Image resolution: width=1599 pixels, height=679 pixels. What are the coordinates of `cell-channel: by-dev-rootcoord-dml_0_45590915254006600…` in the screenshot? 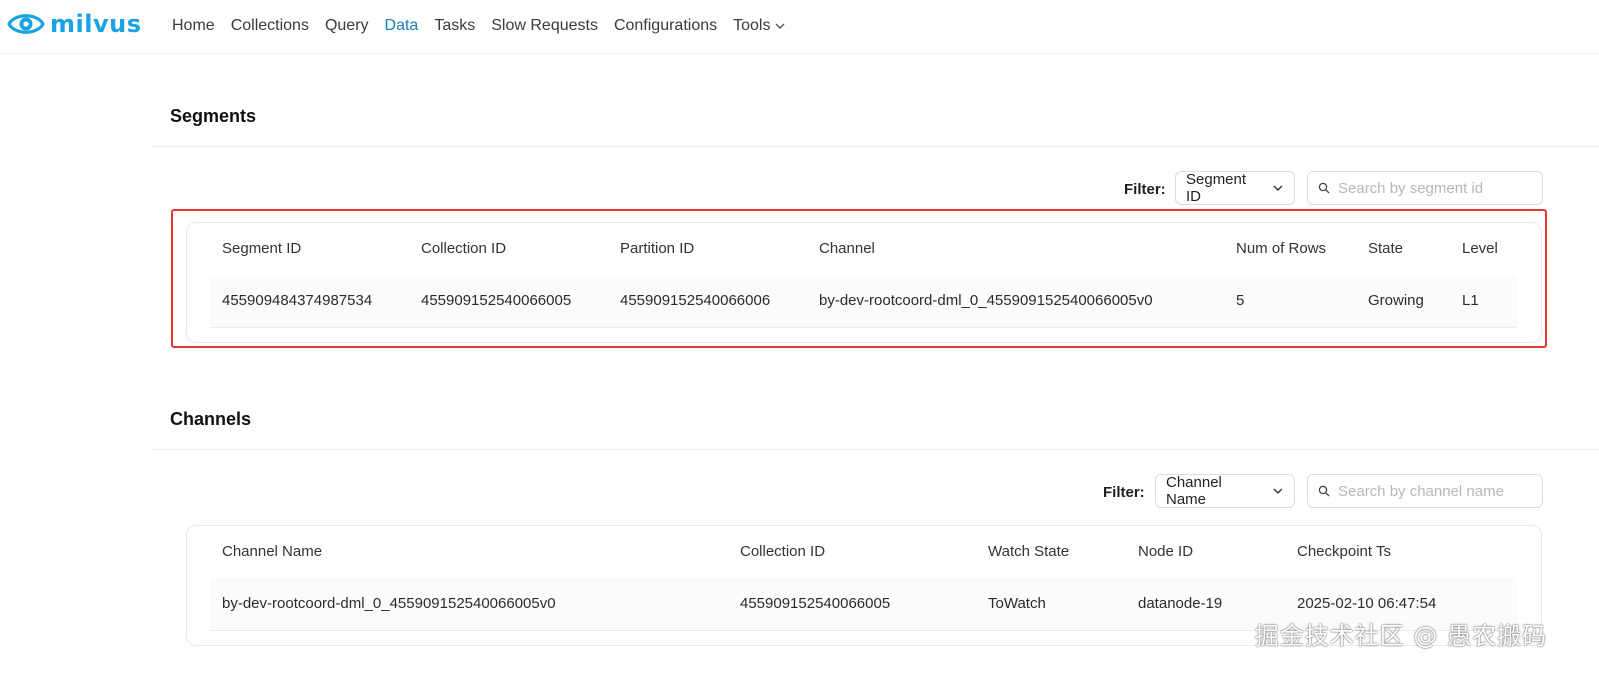 It's located at (986, 300).